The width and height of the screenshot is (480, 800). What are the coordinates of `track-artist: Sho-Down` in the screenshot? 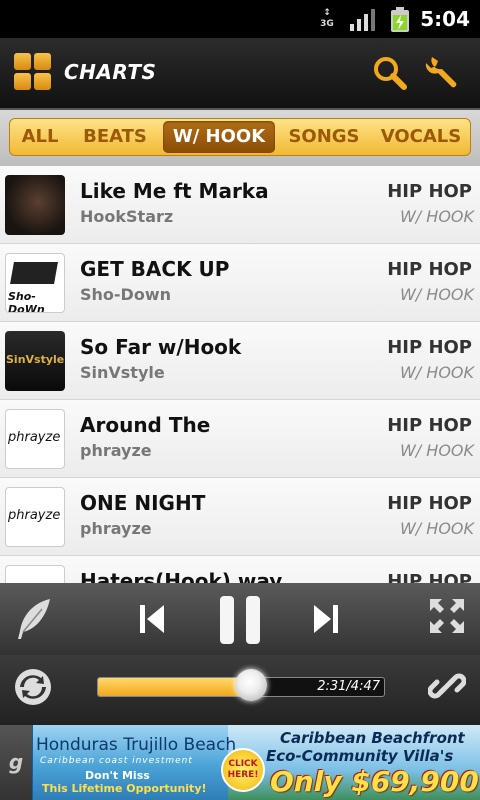 It's located at (125, 294).